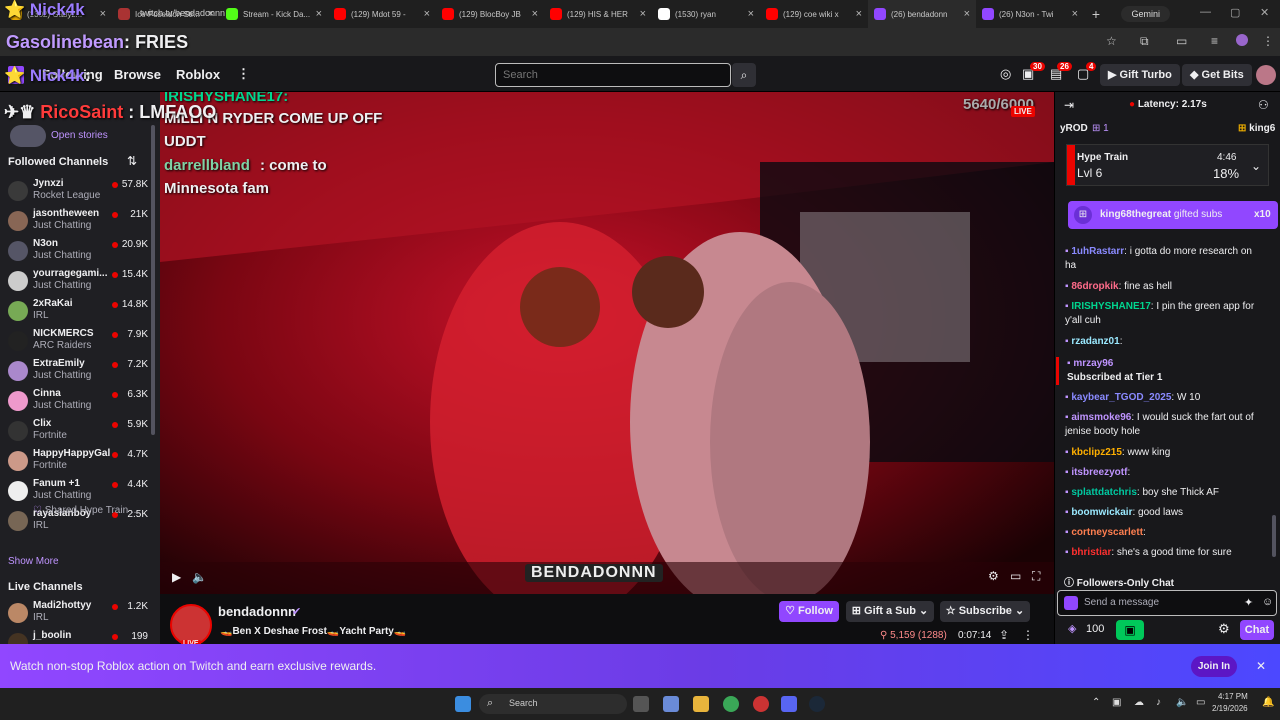 The width and height of the screenshot is (1280, 720). Describe the element at coordinates (1101, 417) in the screenshot. I see `chat-username: aimsmoke96` at that location.